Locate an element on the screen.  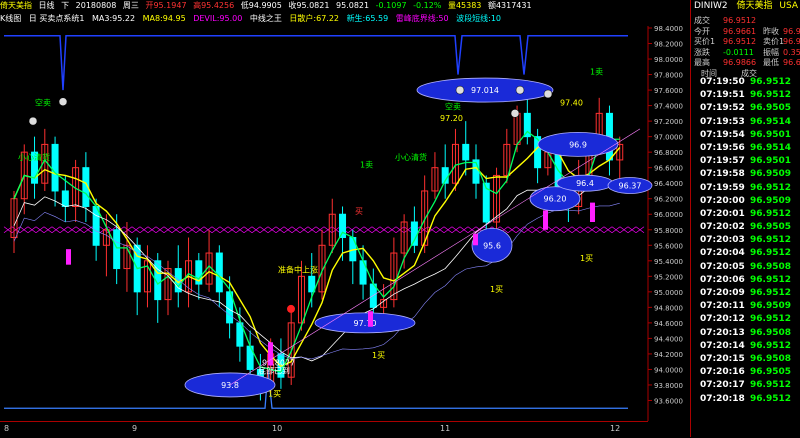
y-tick-label: 97.6000 is located at coordinates (668, 91).